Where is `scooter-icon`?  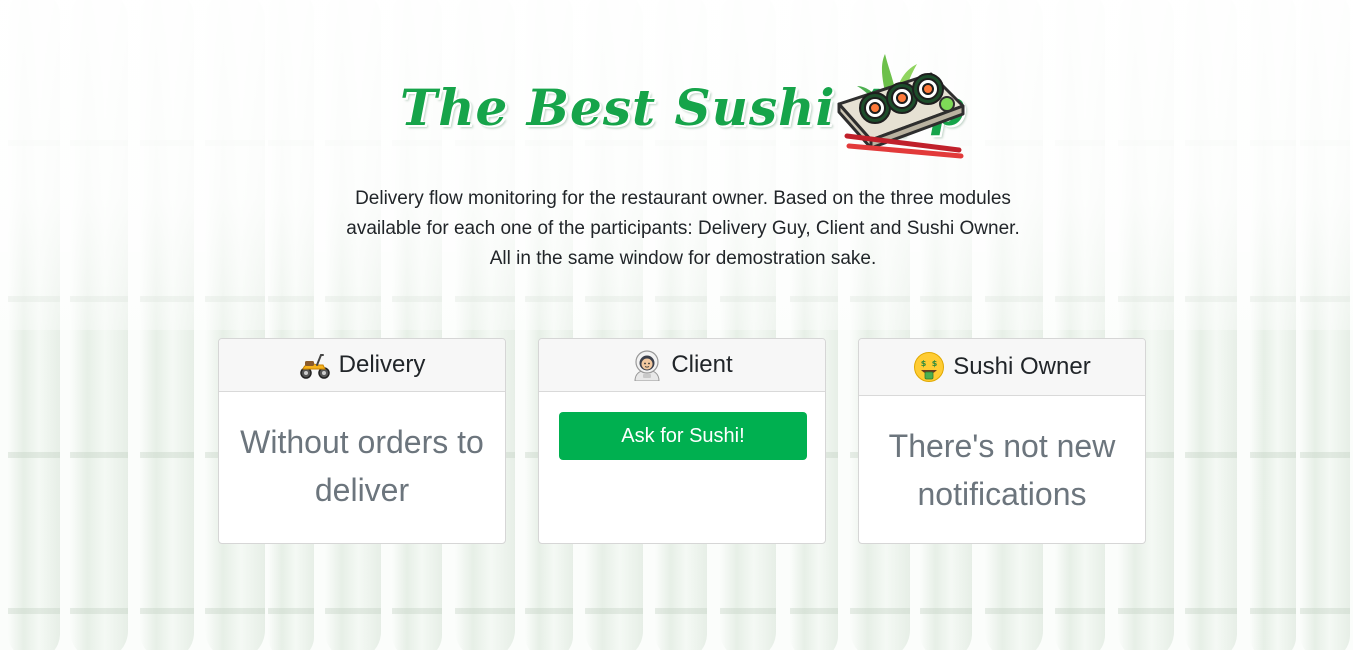
scooter-icon is located at coordinates (314, 366).